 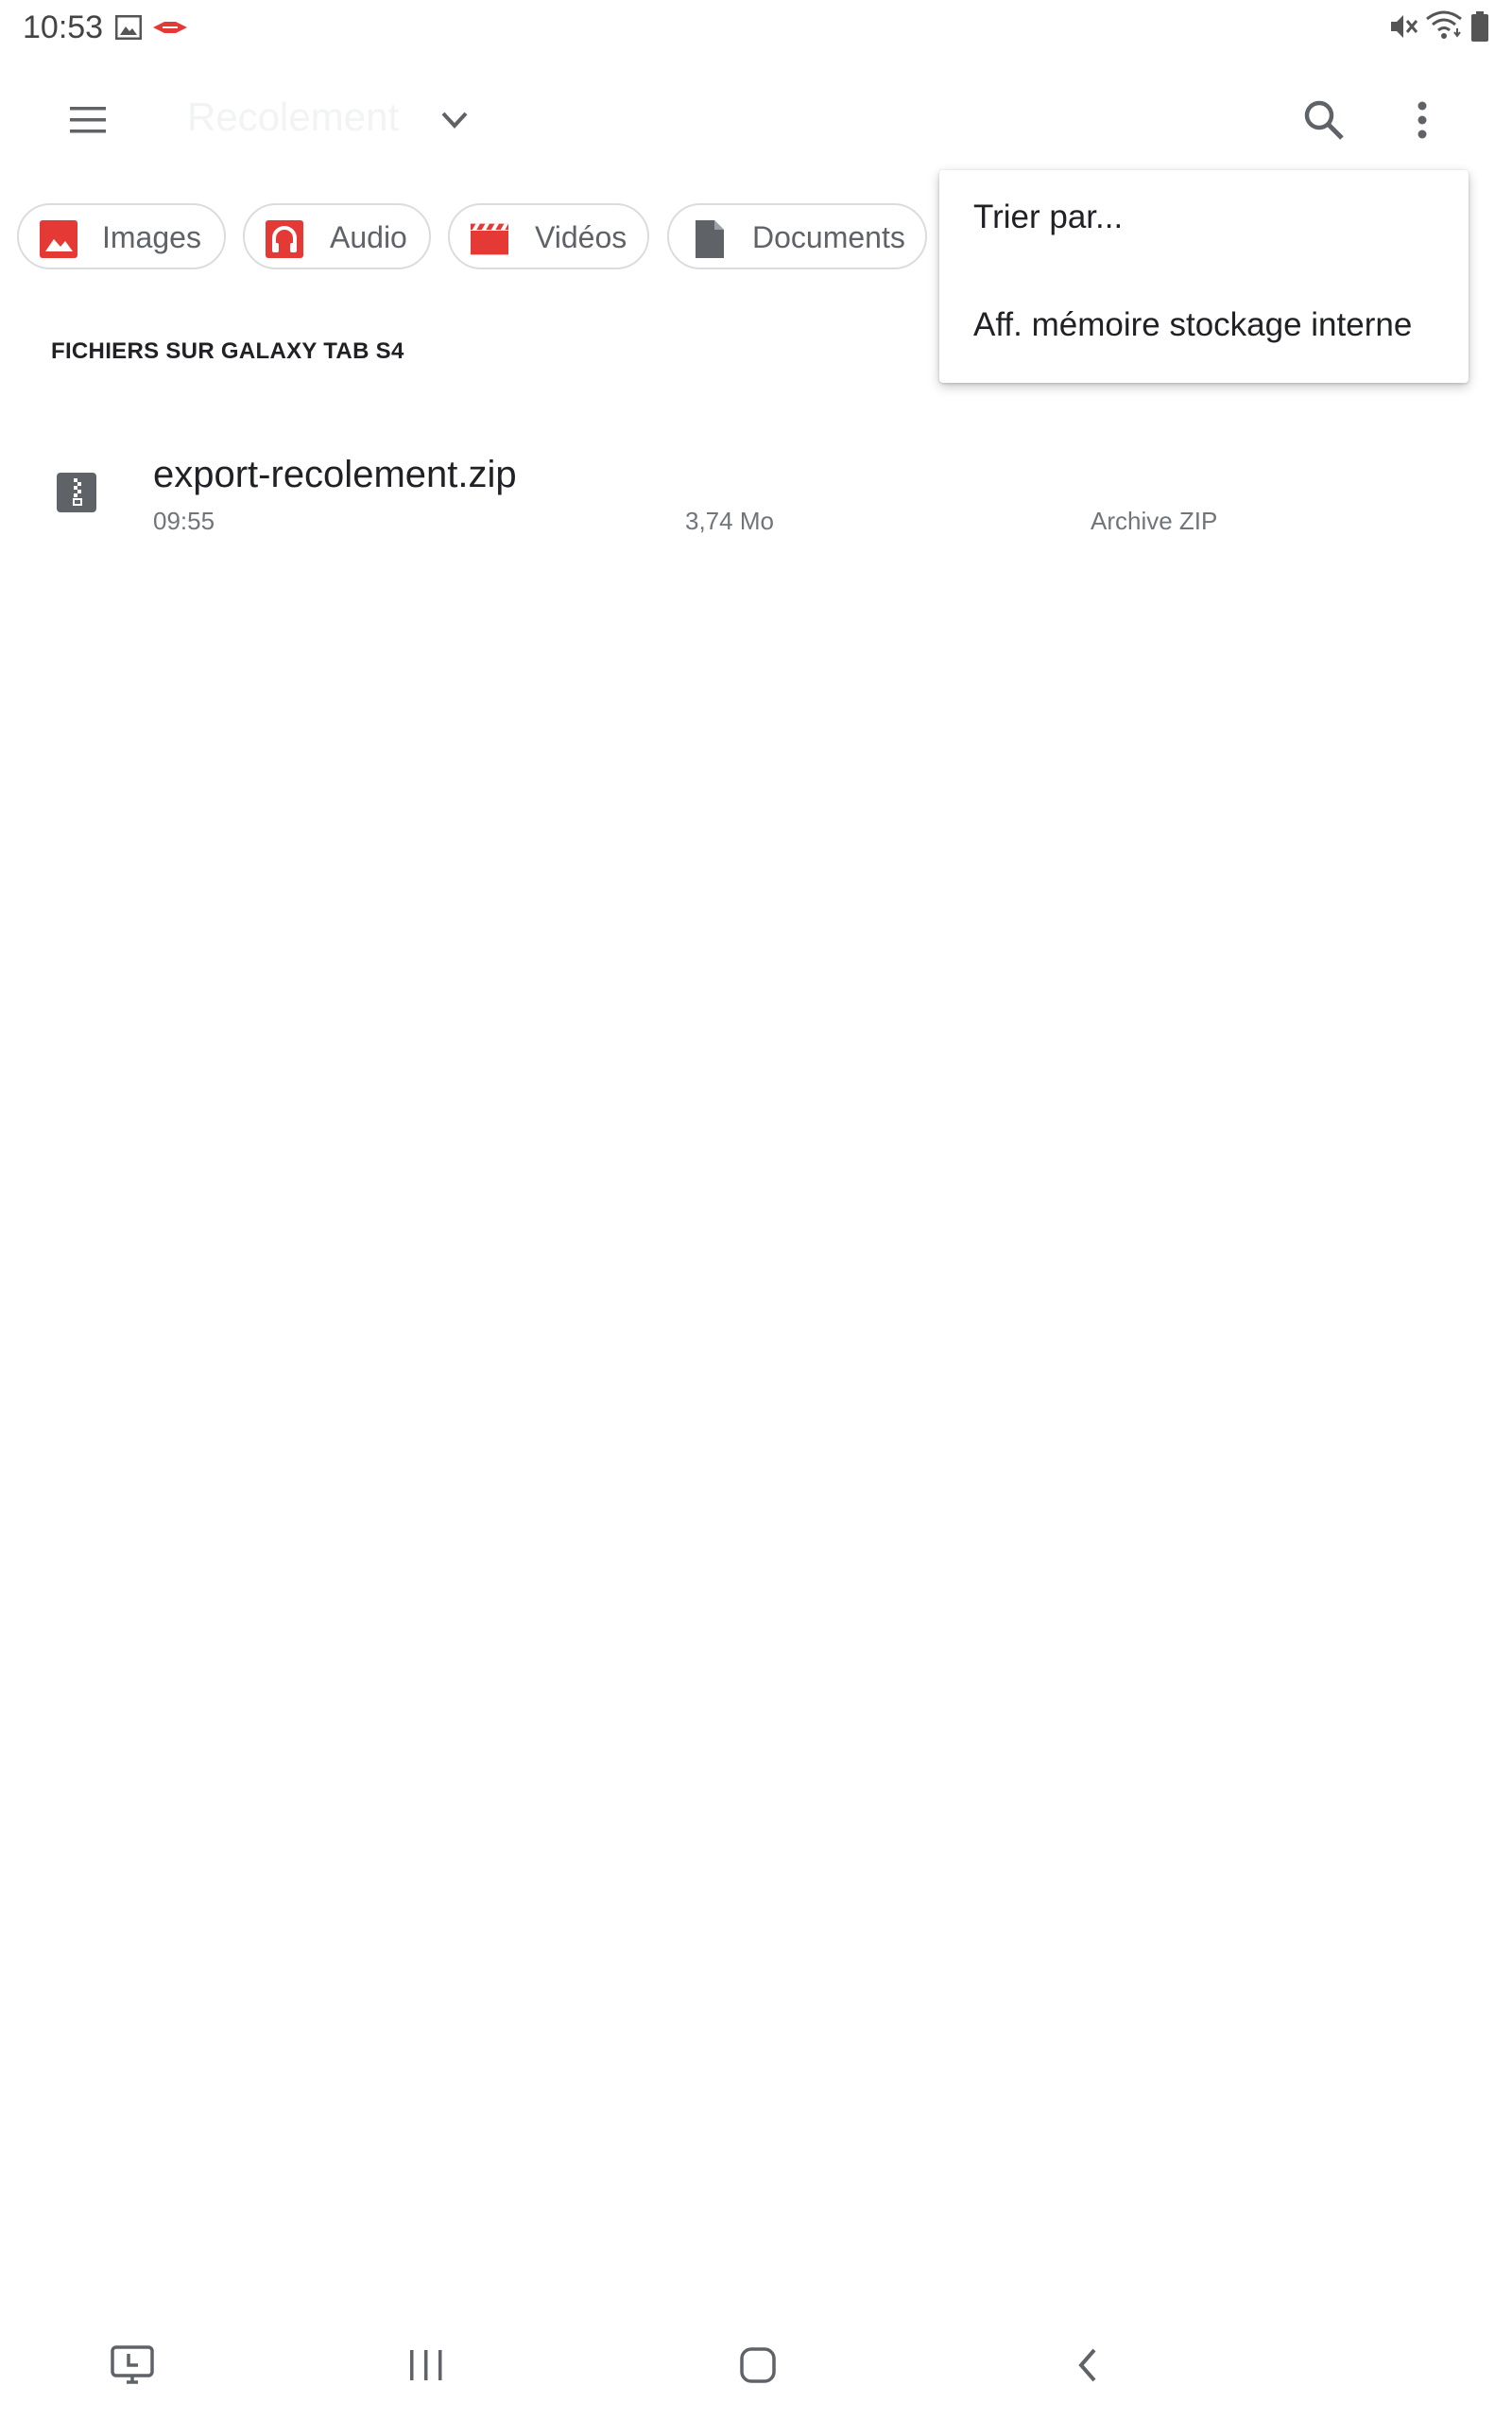 What do you see at coordinates (293, 117) in the screenshot?
I see `folder-title: Recolement` at bounding box center [293, 117].